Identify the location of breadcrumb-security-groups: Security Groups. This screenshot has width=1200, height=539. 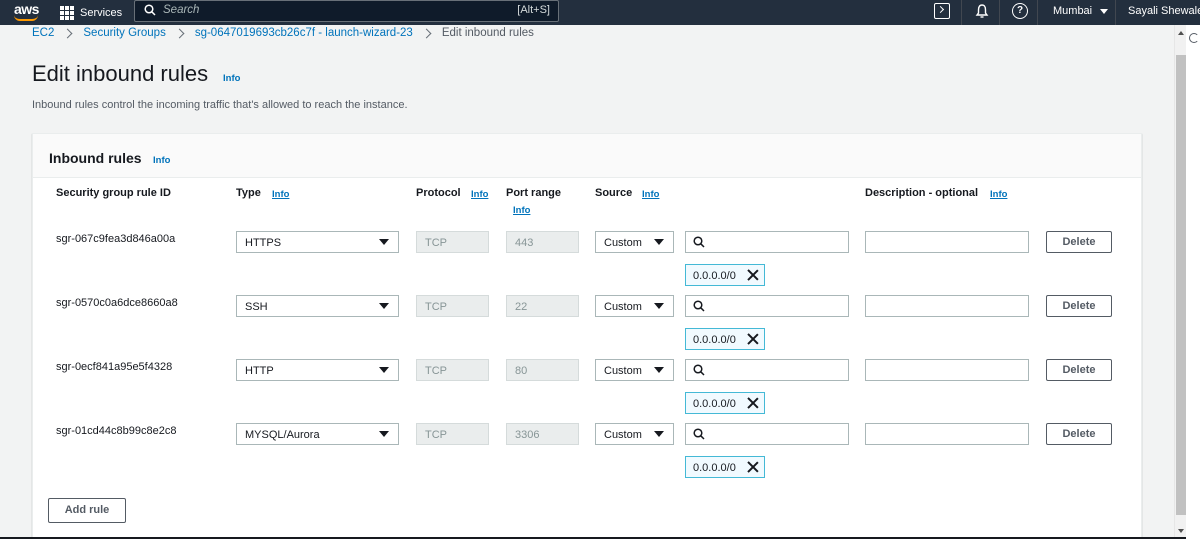
(124, 33).